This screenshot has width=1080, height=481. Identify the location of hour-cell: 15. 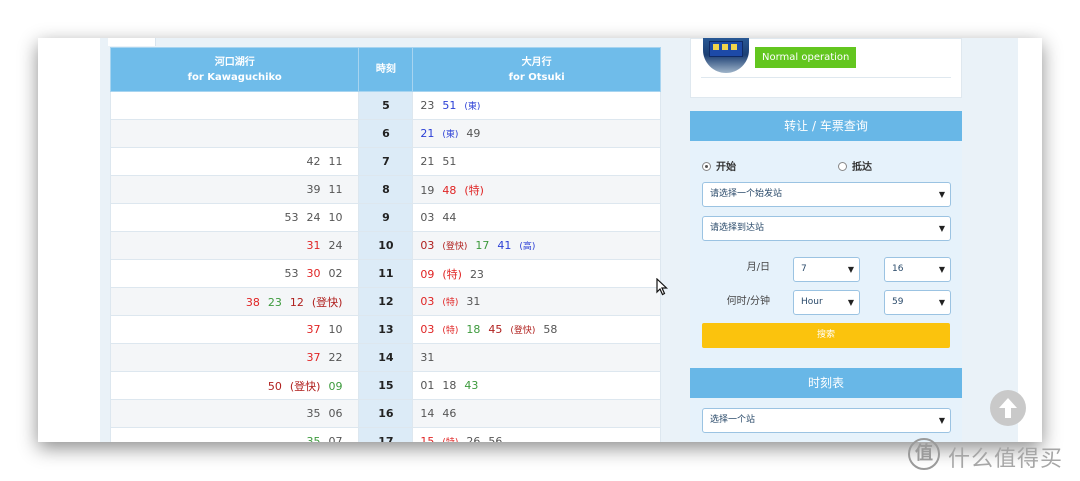
(386, 385).